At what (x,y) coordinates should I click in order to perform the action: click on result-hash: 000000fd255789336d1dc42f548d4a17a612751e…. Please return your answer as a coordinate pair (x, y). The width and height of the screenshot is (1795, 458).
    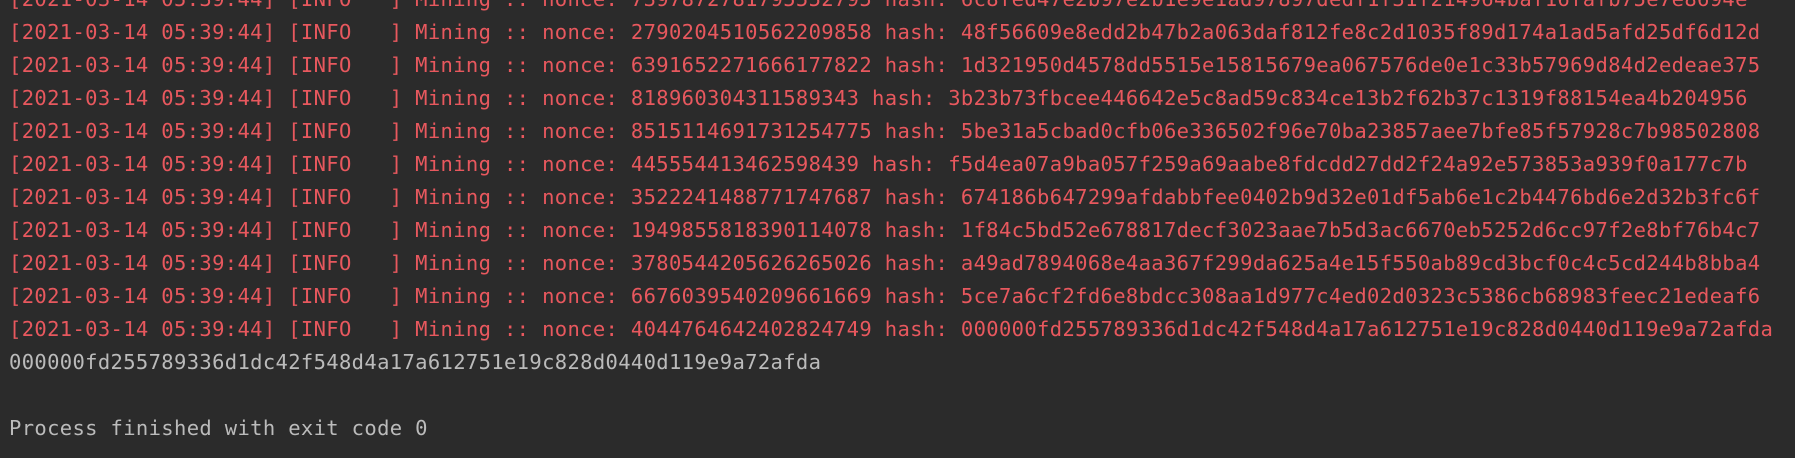
    Looking at the image, I should click on (415, 362).